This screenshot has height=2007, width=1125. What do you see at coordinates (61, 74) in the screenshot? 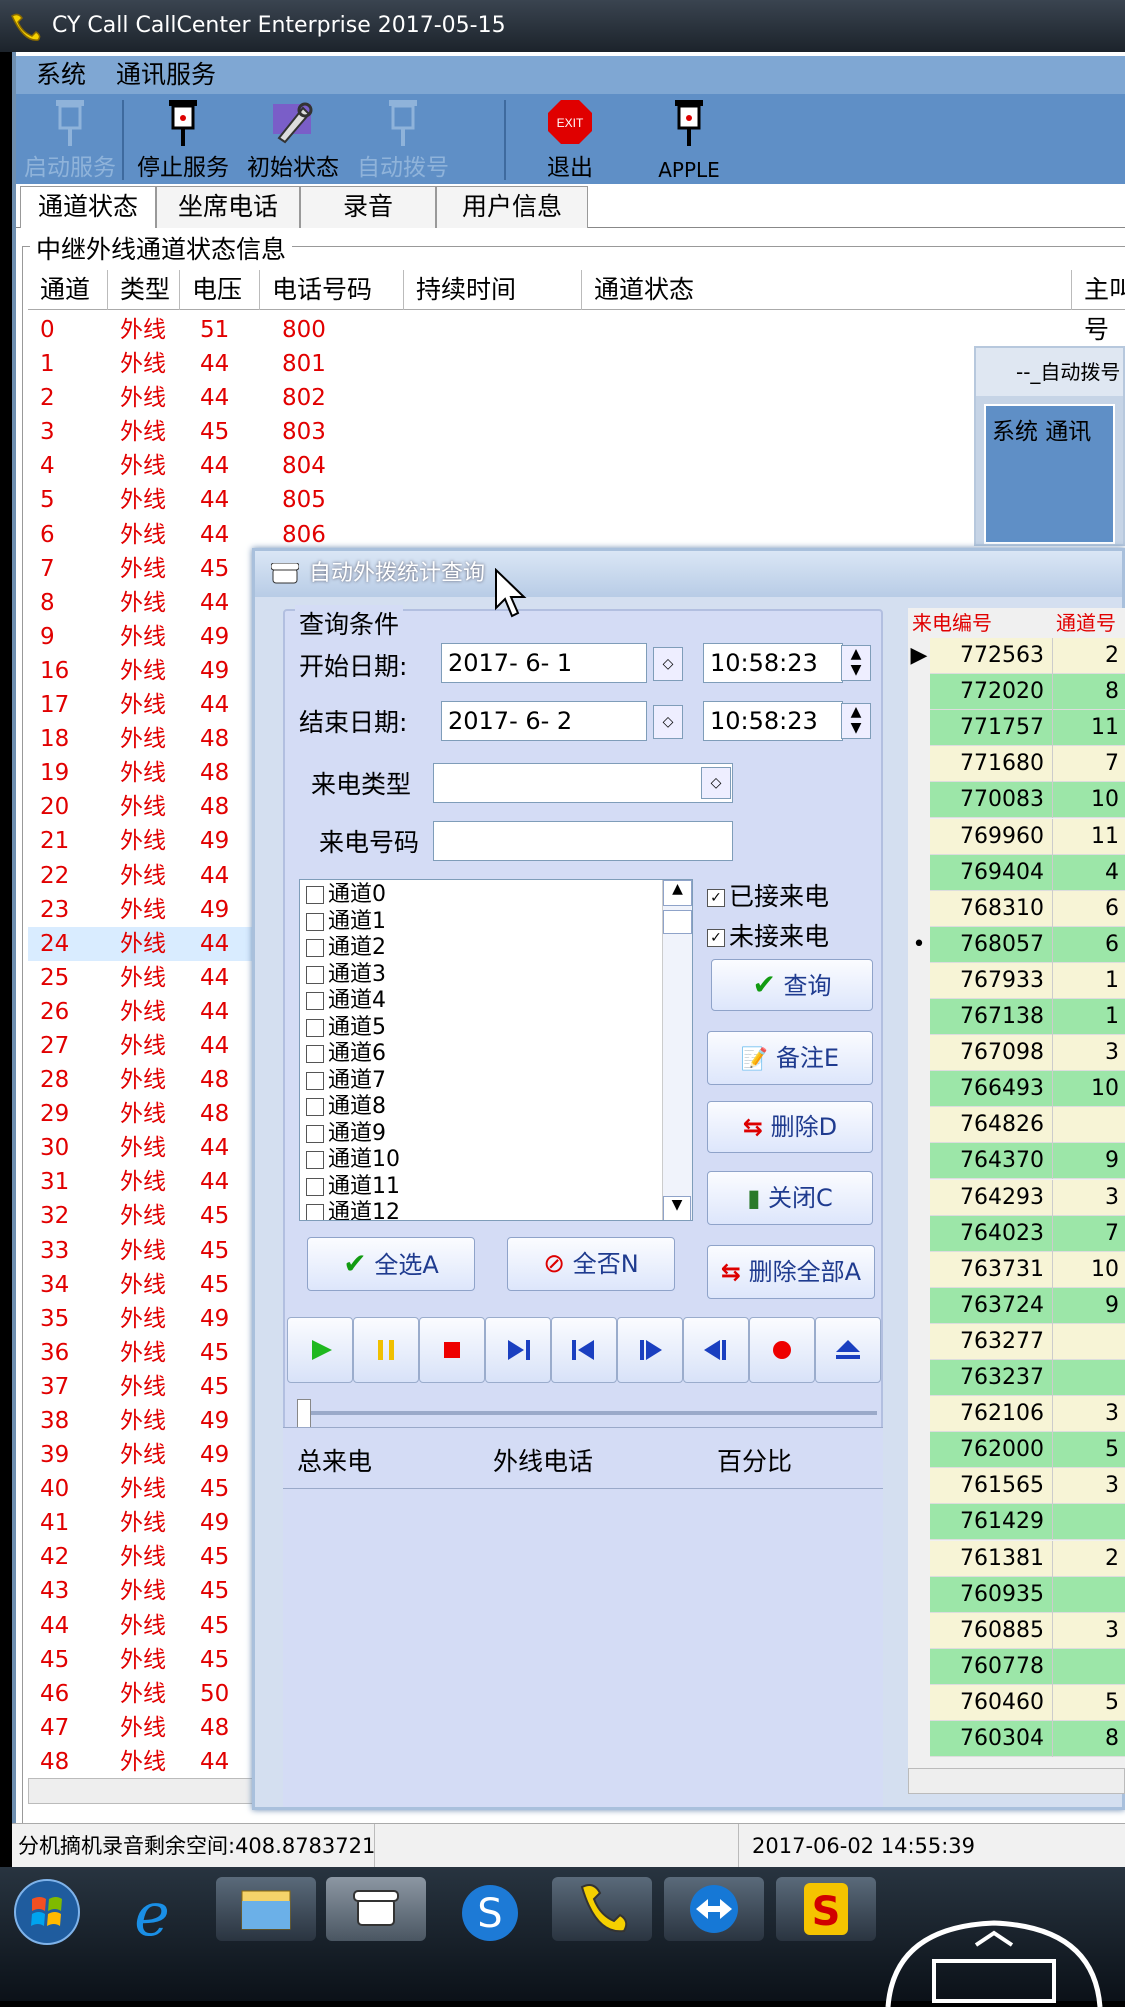
I see `menu-system: 系统` at bounding box center [61, 74].